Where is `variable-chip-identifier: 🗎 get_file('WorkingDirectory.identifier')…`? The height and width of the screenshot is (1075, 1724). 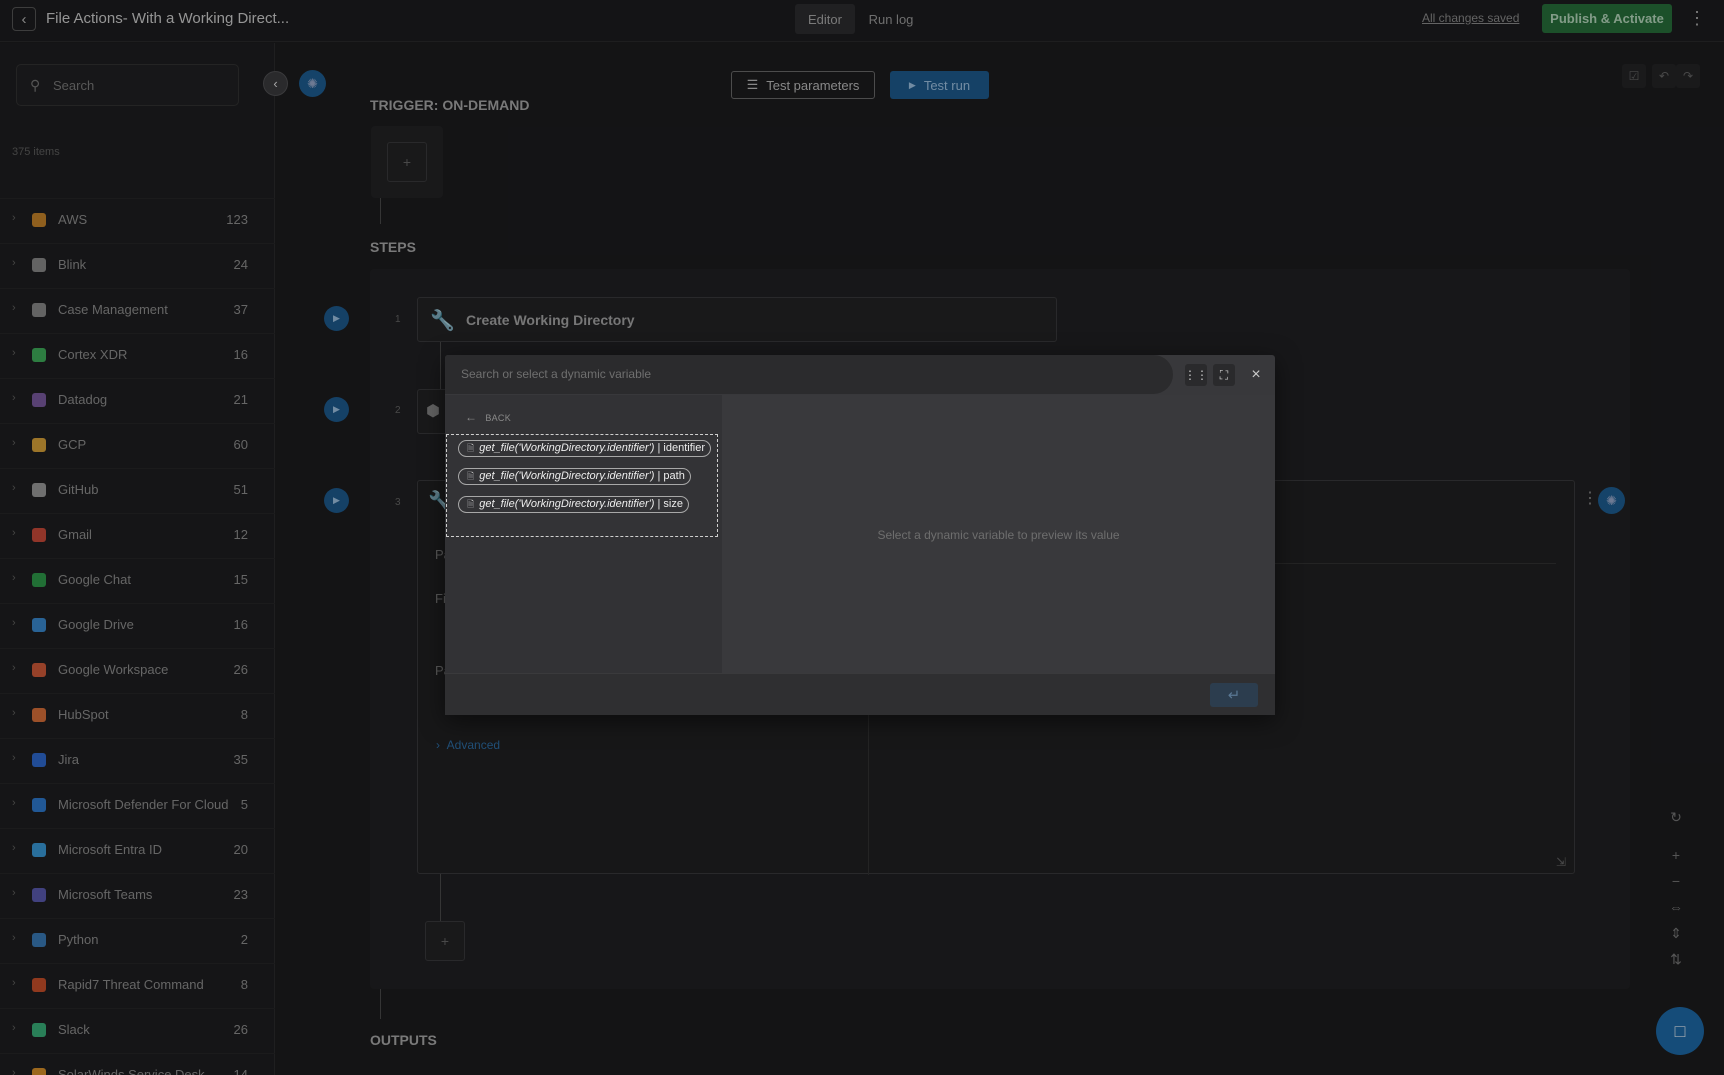 variable-chip-identifier: 🗎 get_file('WorkingDirectory.identifier')… is located at coordinates (584, 448).